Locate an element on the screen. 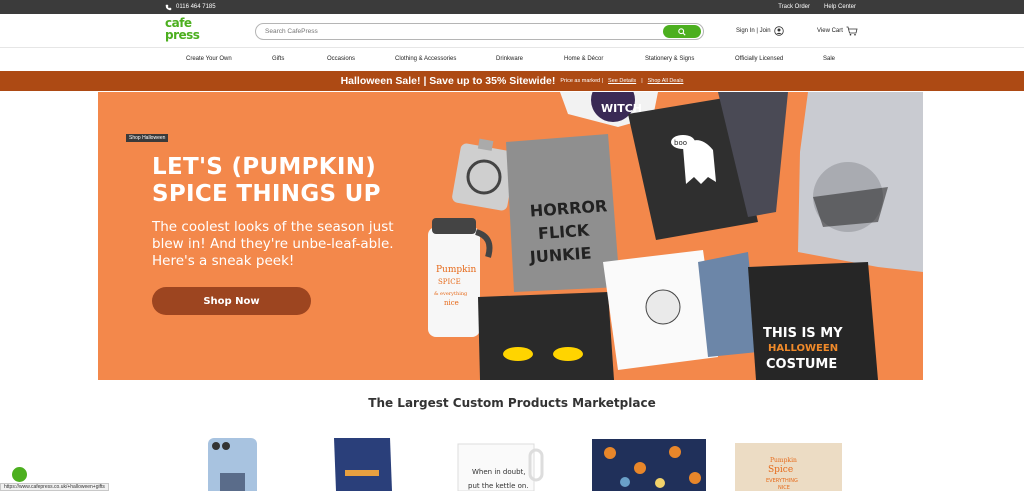 This screenshot has height=491, width=1024. tote-text-2: Spice is located at coordinates (780, 470).